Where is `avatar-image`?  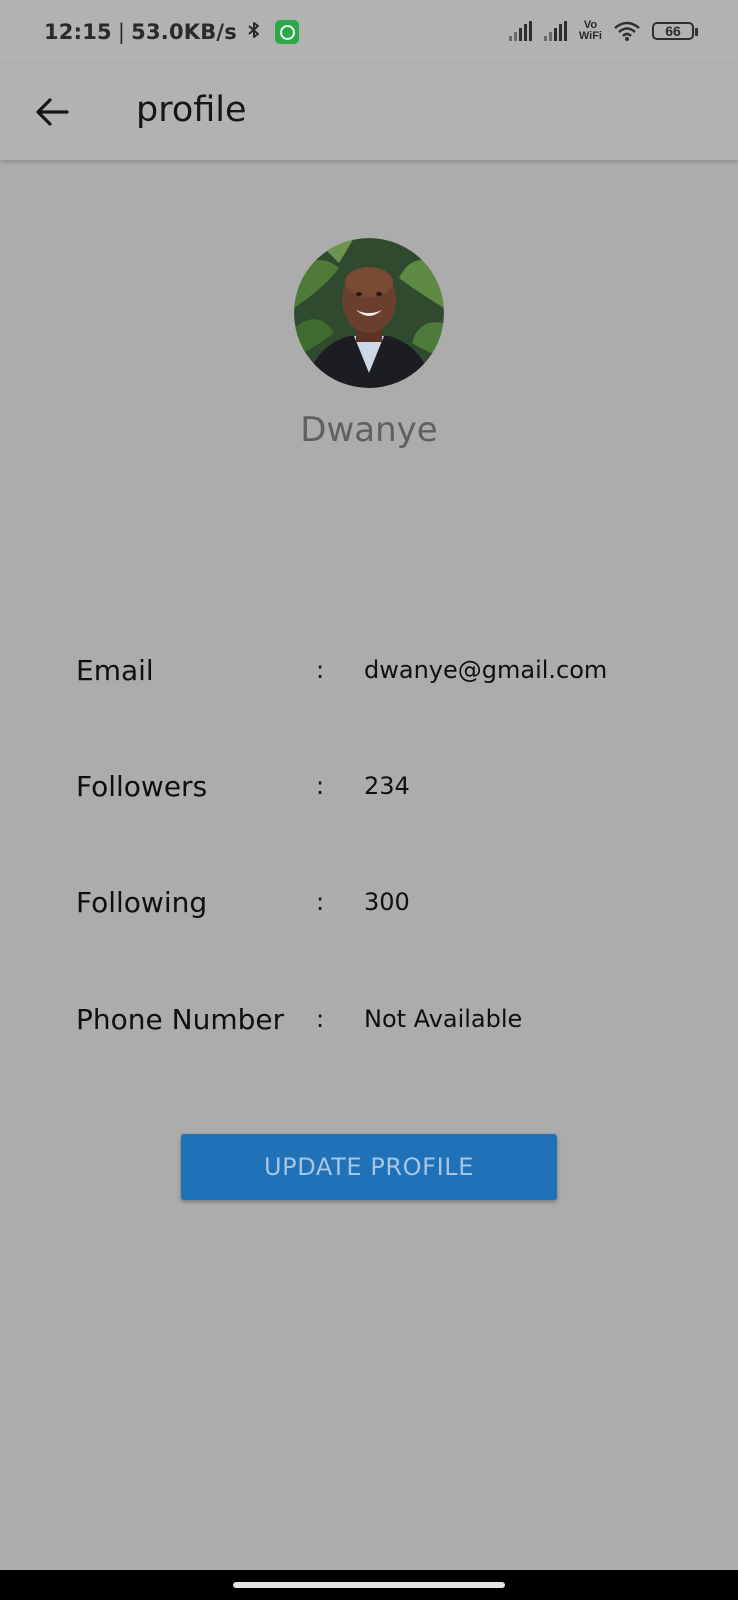
avatar-image is located at coordinates (369, 313).